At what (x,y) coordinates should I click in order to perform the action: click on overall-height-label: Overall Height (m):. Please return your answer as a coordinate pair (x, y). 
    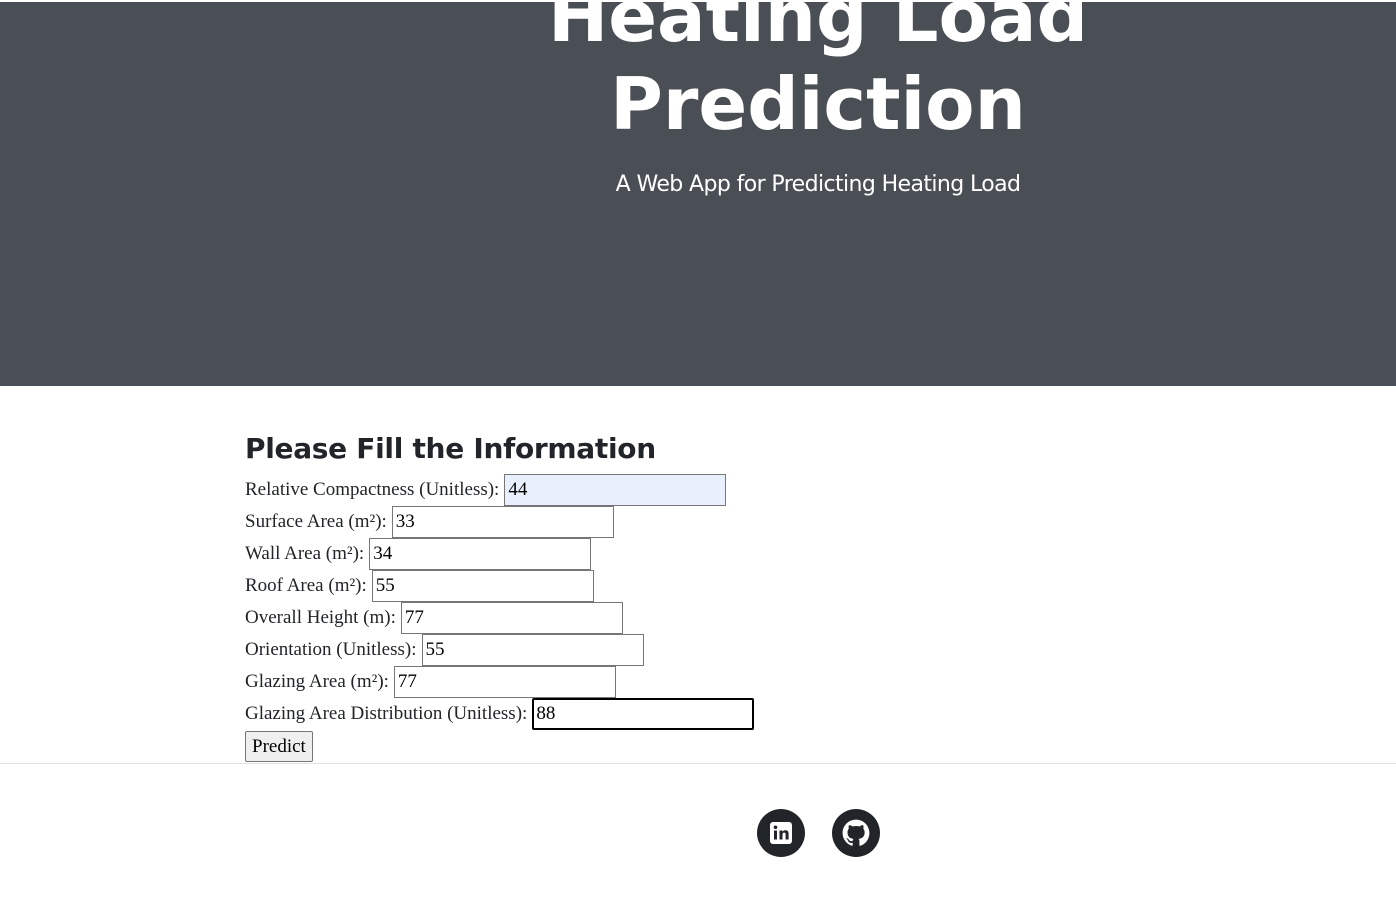
    Looking at the image, I should click on (320, 617).